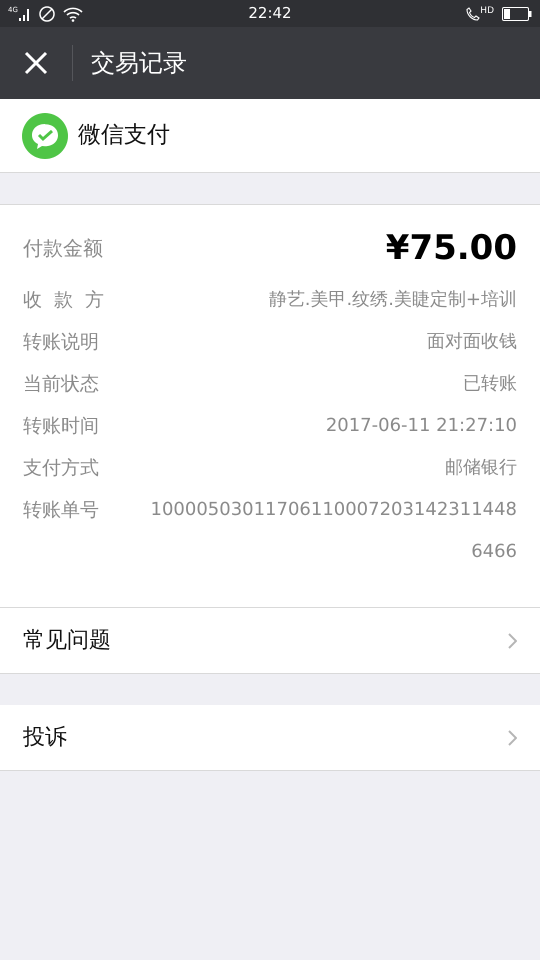  What do you see at coordinates (61, 510) in the screenshot?
I see `detail-label: 转账单号` at bounding box center [61, 510].